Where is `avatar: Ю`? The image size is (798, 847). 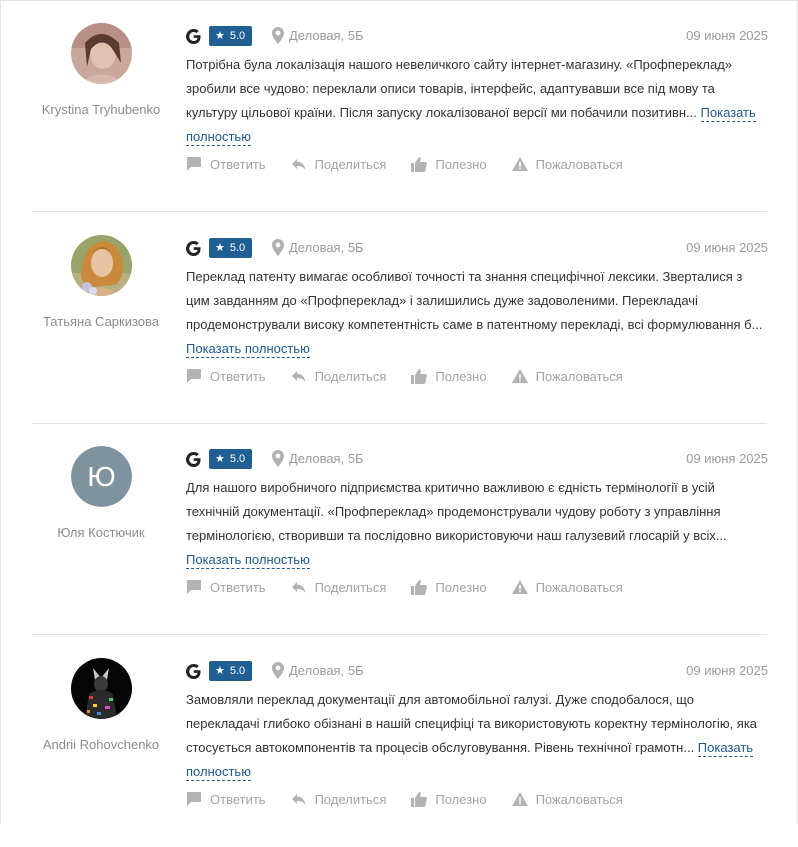
avatar: Ю is located at coordinates (101, 476).